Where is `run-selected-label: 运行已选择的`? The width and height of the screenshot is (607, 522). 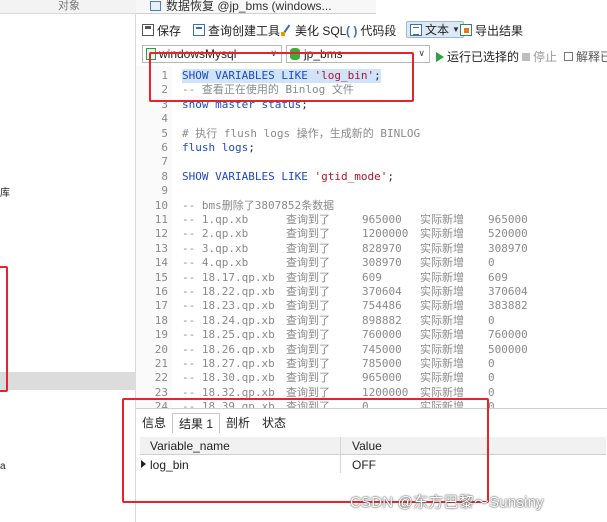
run-selected-label: 运行已选择的 is located at coordinates (483, 57).